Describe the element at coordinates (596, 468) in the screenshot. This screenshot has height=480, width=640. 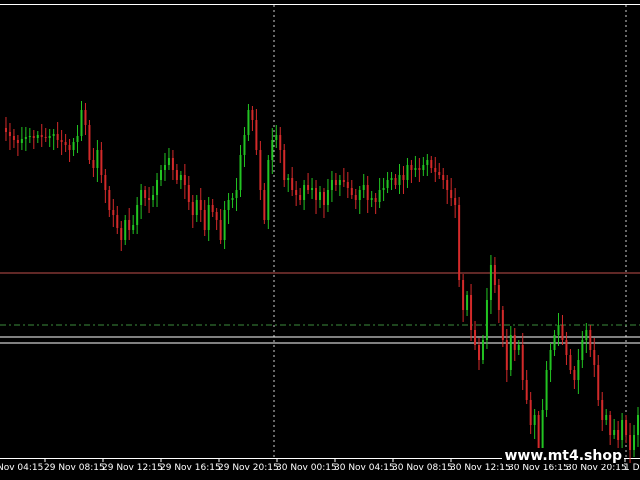
I see `x-tick-label: 30 Nov 20:15` at that location.